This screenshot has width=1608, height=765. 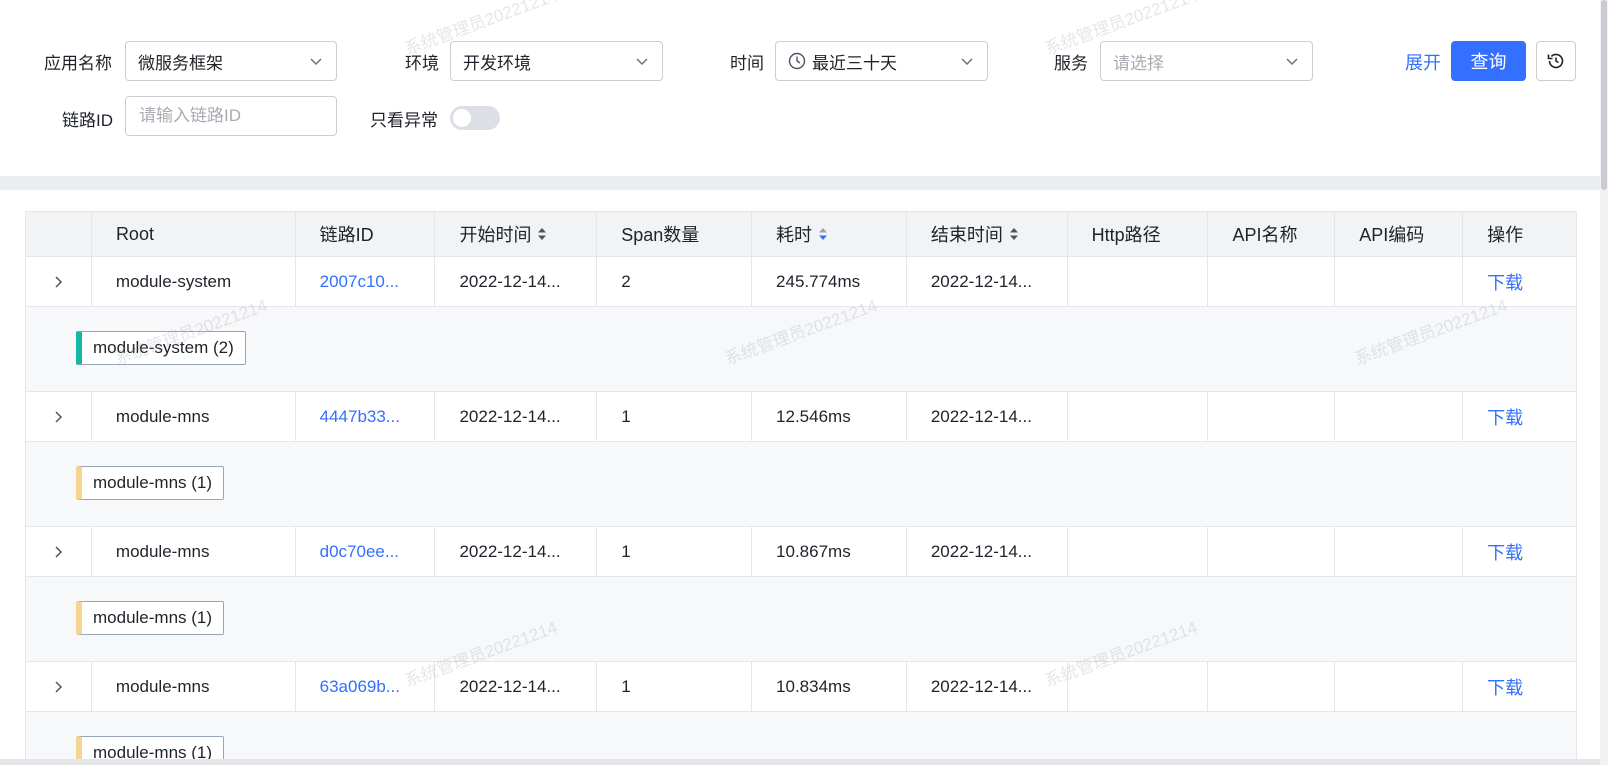 I want to click on time-select: 最近三十天, so click(x=881, y=61).